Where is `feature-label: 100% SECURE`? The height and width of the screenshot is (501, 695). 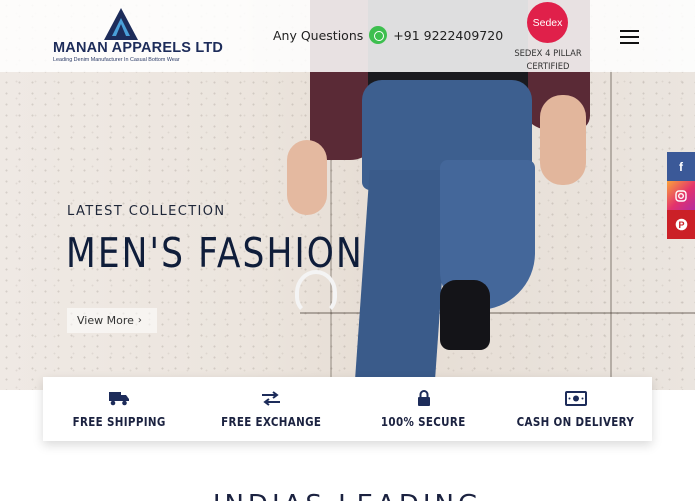 feature-label: 100% SECURE is located at coordinates (423, 422).